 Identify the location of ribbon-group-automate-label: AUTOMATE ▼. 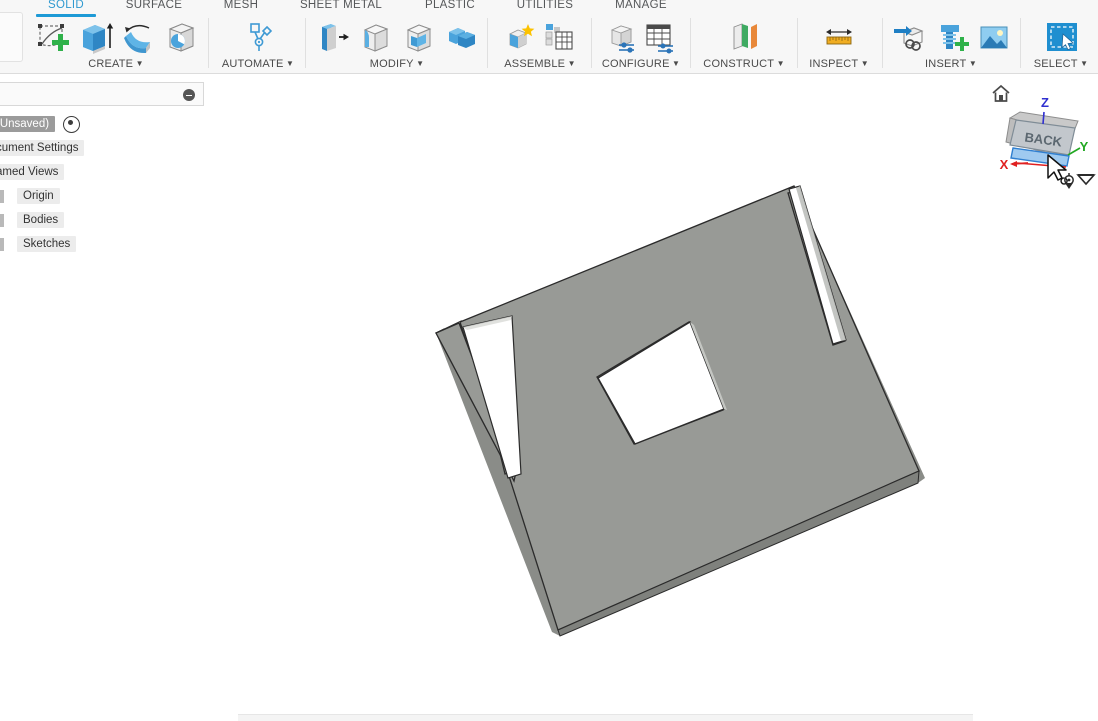
(258, 64).